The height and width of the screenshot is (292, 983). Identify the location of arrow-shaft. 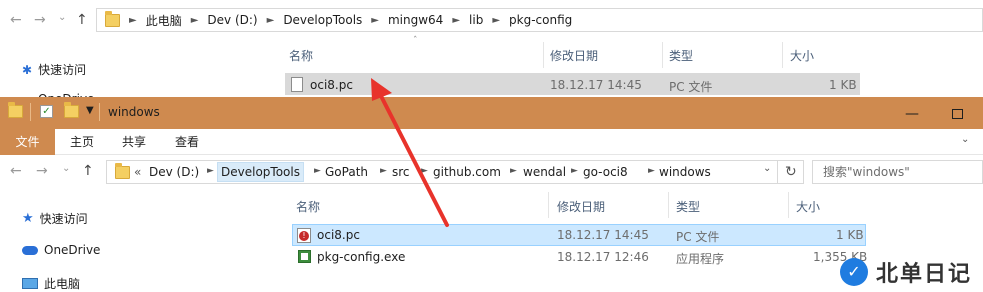
(413, 159).